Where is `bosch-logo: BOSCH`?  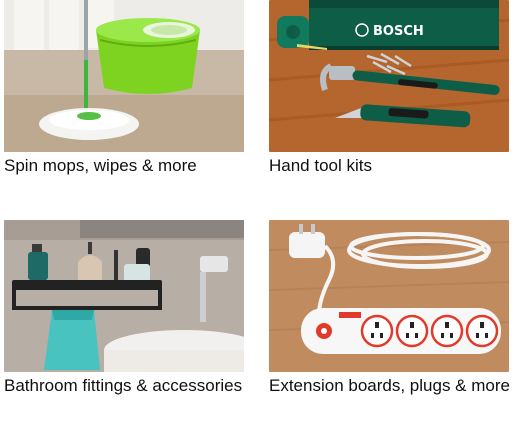
bosch-logo: BOSCH is located at coordinates (398, 31).